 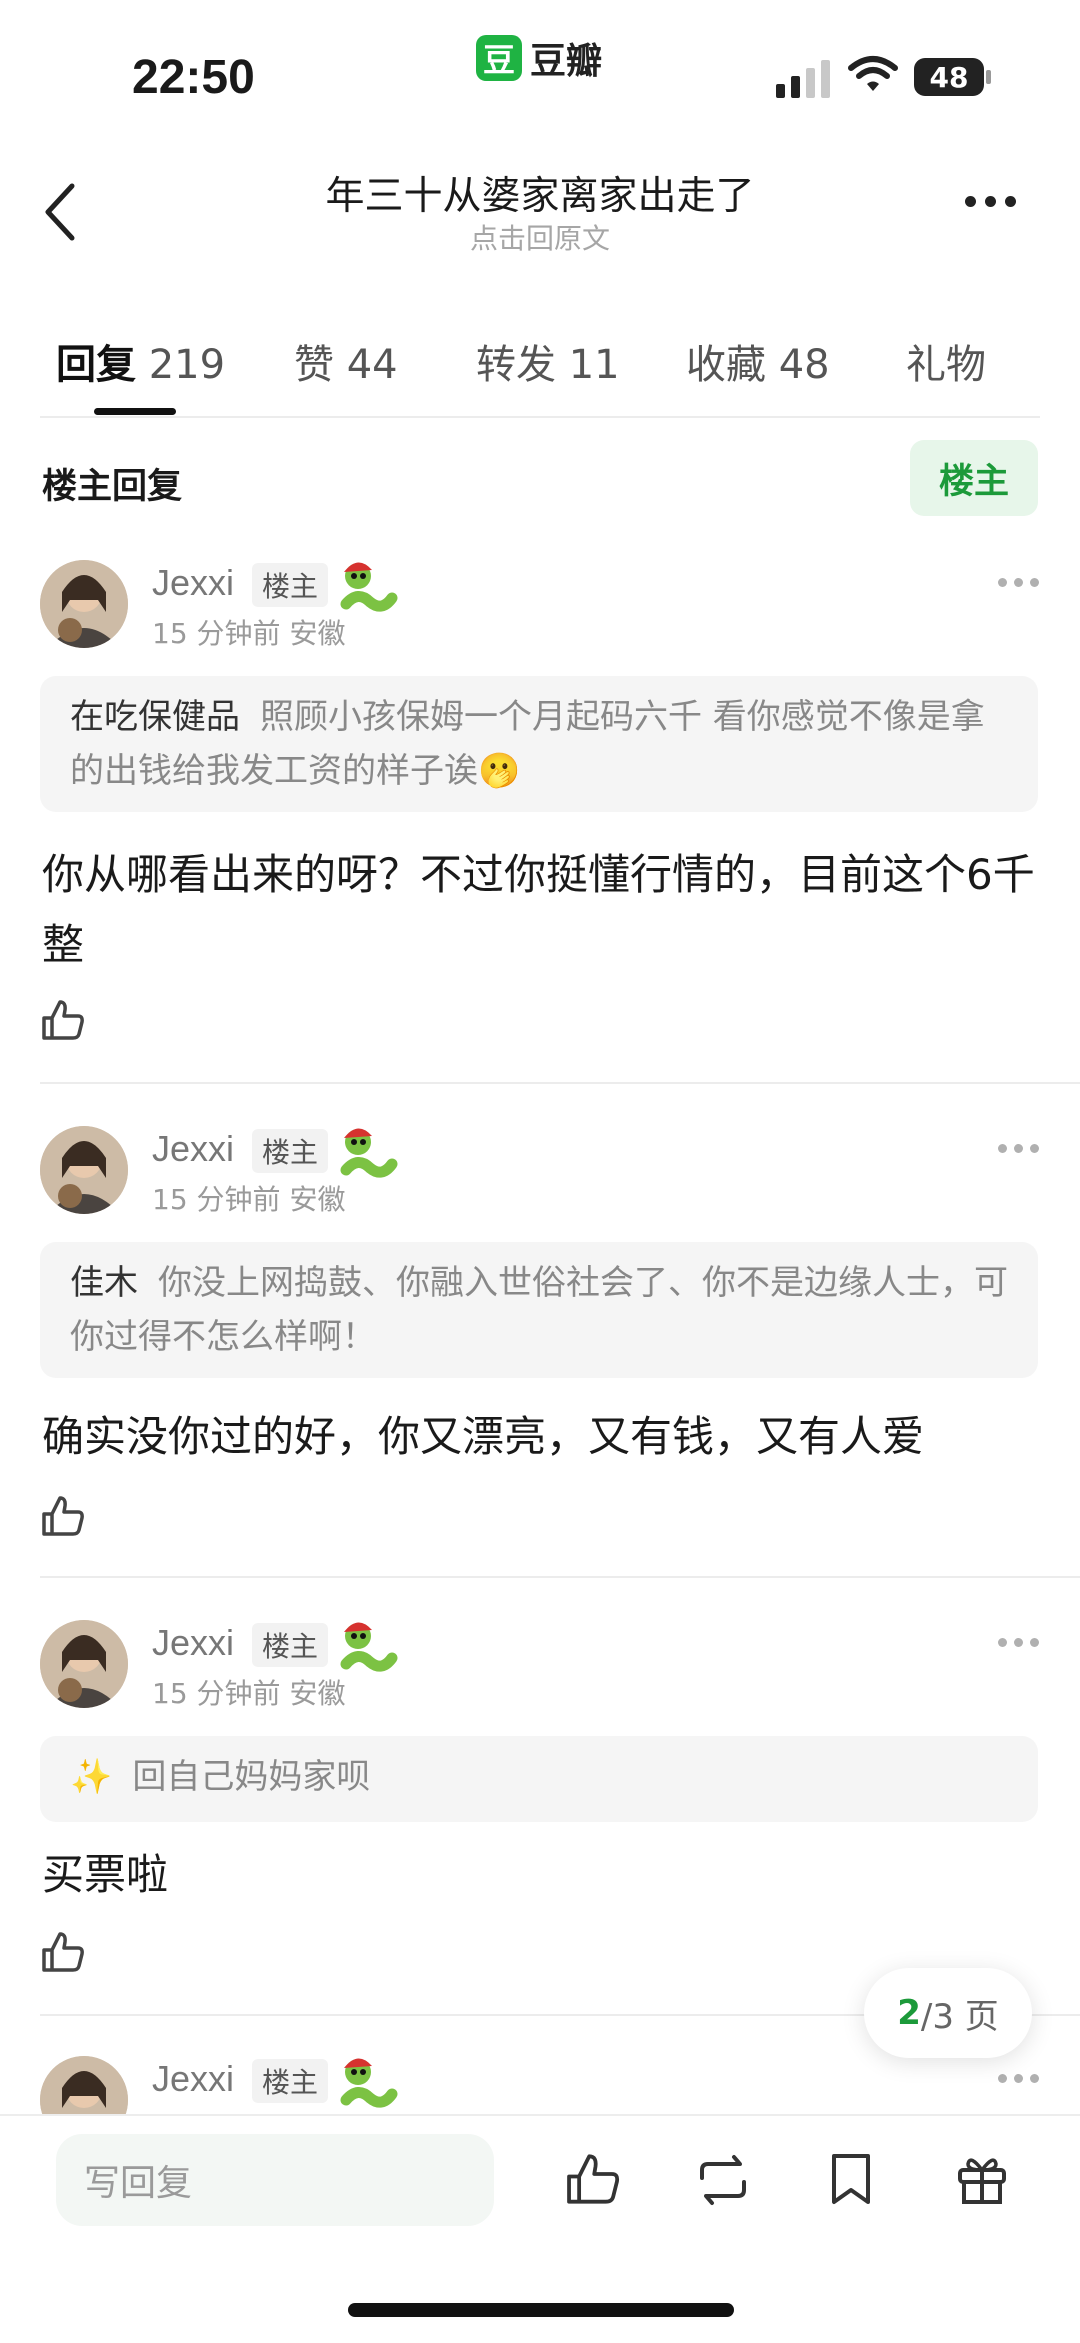 What do you see at coordinates (105, 1874) in the screenshot?
I see `comment-text: 买票啦` at bounding box center [105, 1874].